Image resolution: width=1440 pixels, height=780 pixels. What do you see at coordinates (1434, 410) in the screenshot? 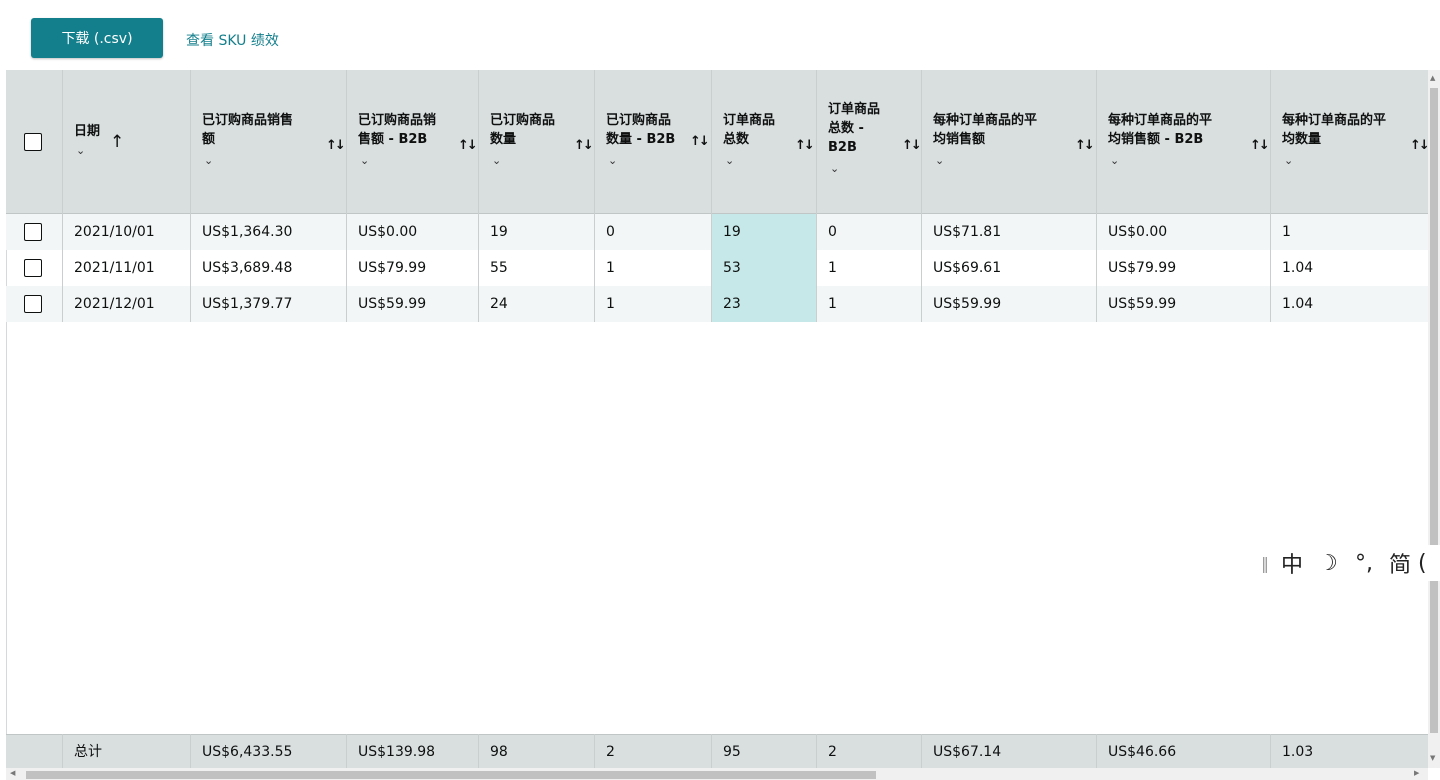
I see `vertical-scroll-thumb` at bounding box center [1434, 410].